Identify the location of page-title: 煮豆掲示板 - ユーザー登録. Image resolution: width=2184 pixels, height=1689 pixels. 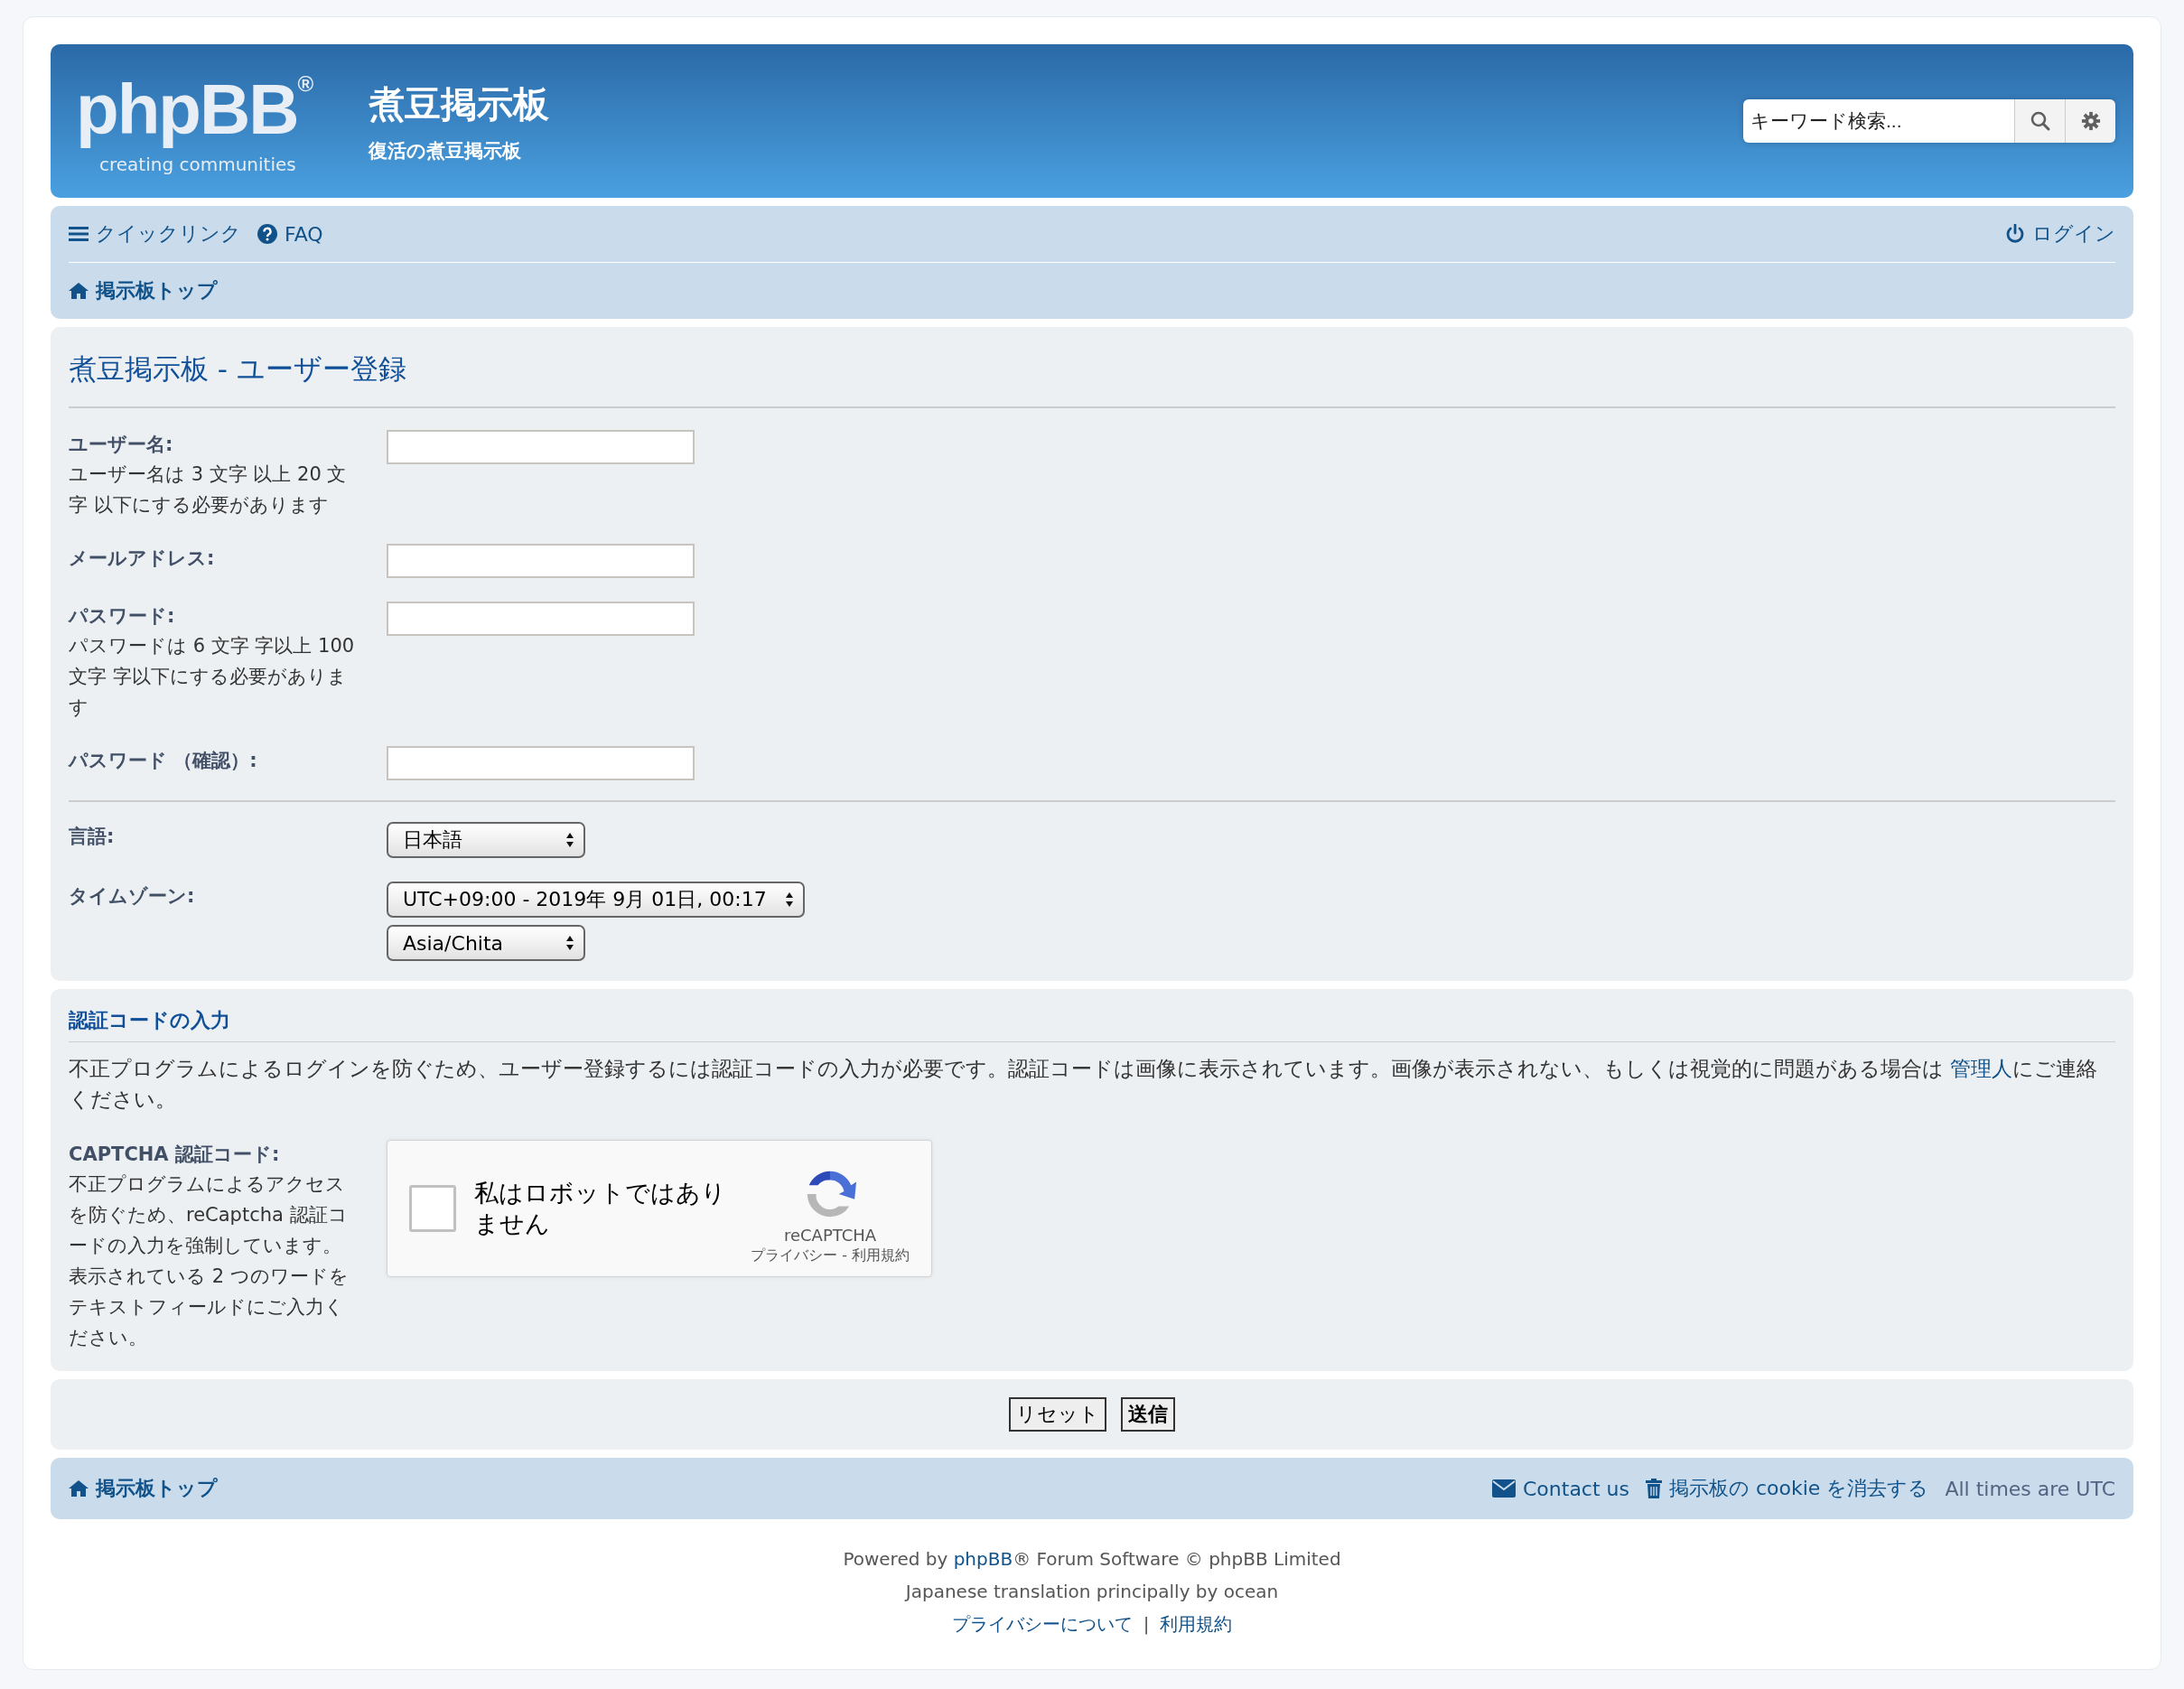
(1092, 367).